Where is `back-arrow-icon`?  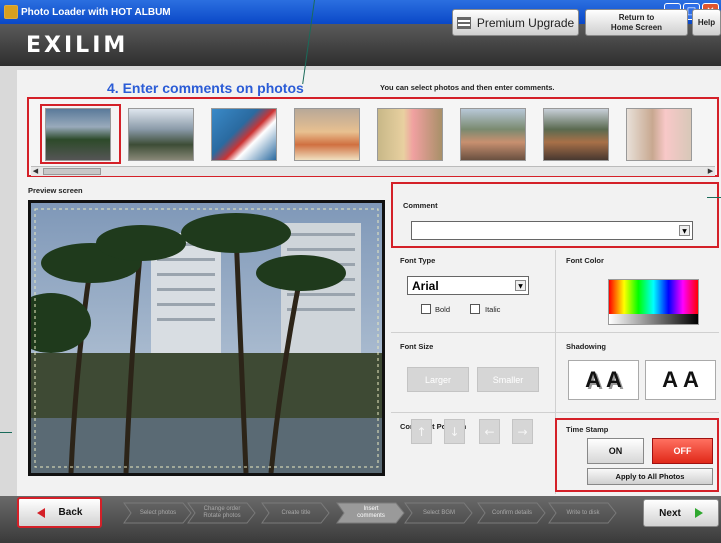 back-arrow-icon is located at coordinates (40, 512).